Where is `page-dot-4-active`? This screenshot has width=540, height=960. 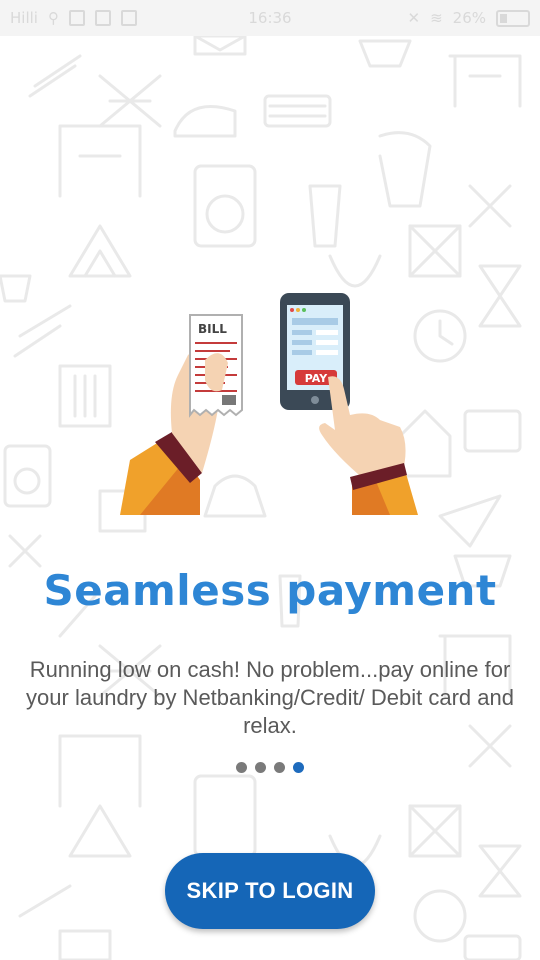 page-dot-4-active is located at coordinates (298, 767).